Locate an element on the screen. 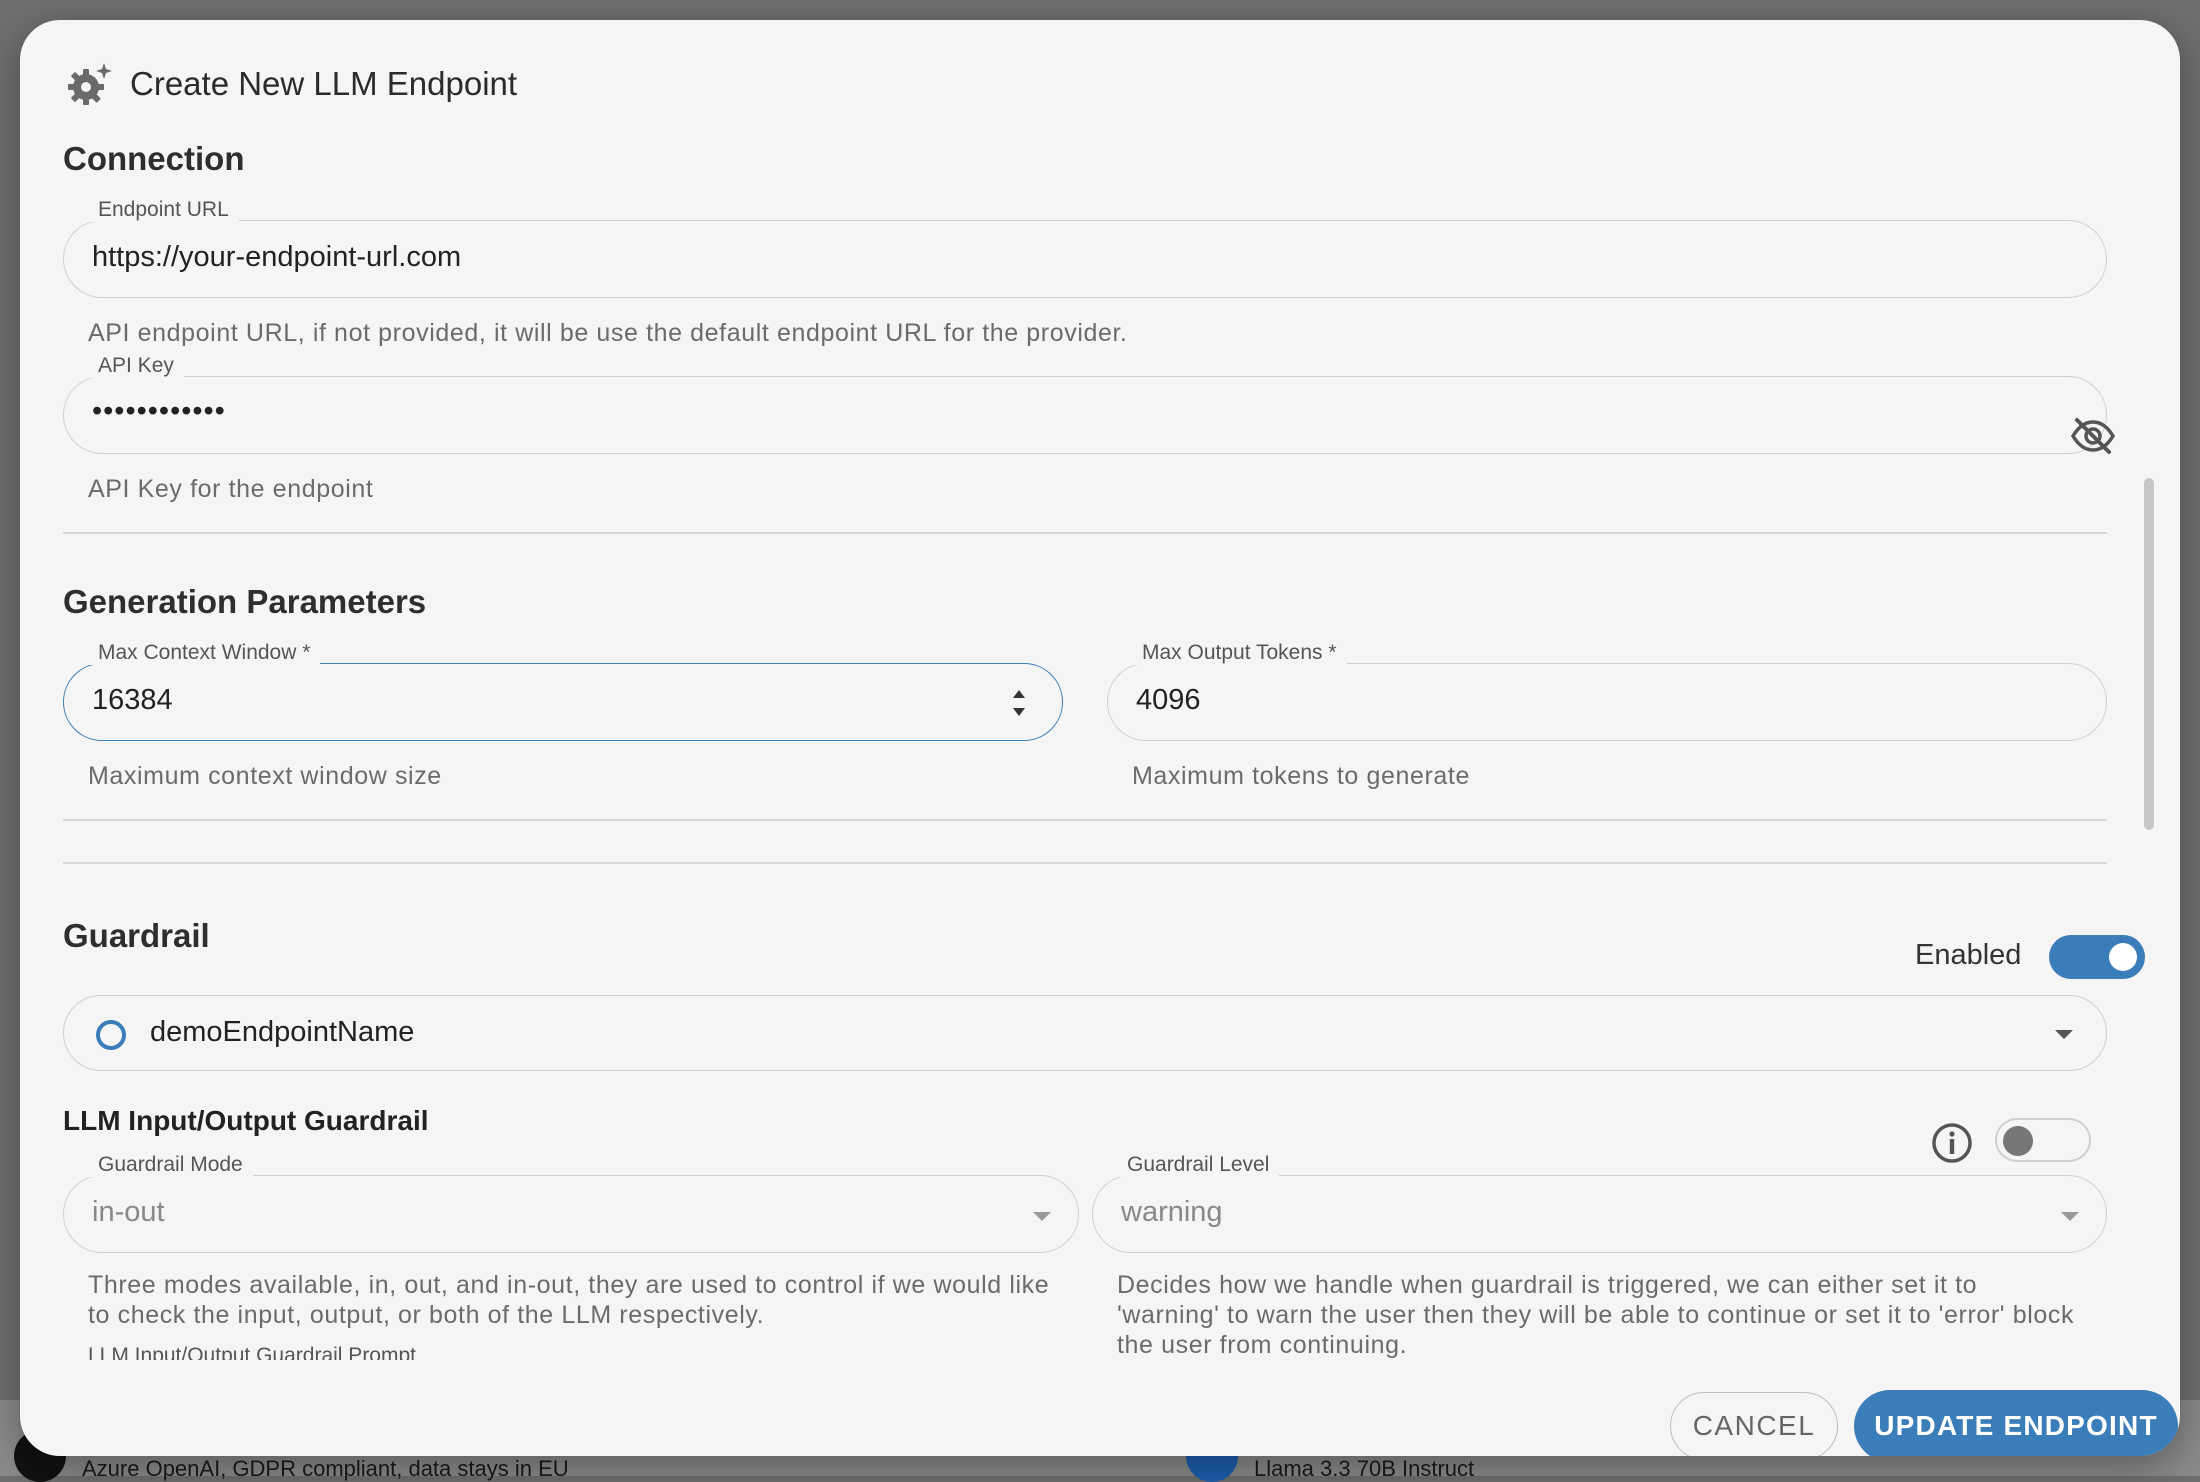 Image resolution: width=2200 pixels, height=1482 pixels. guardrail-mode-select: in-out is located at coordinates (571, 1214).